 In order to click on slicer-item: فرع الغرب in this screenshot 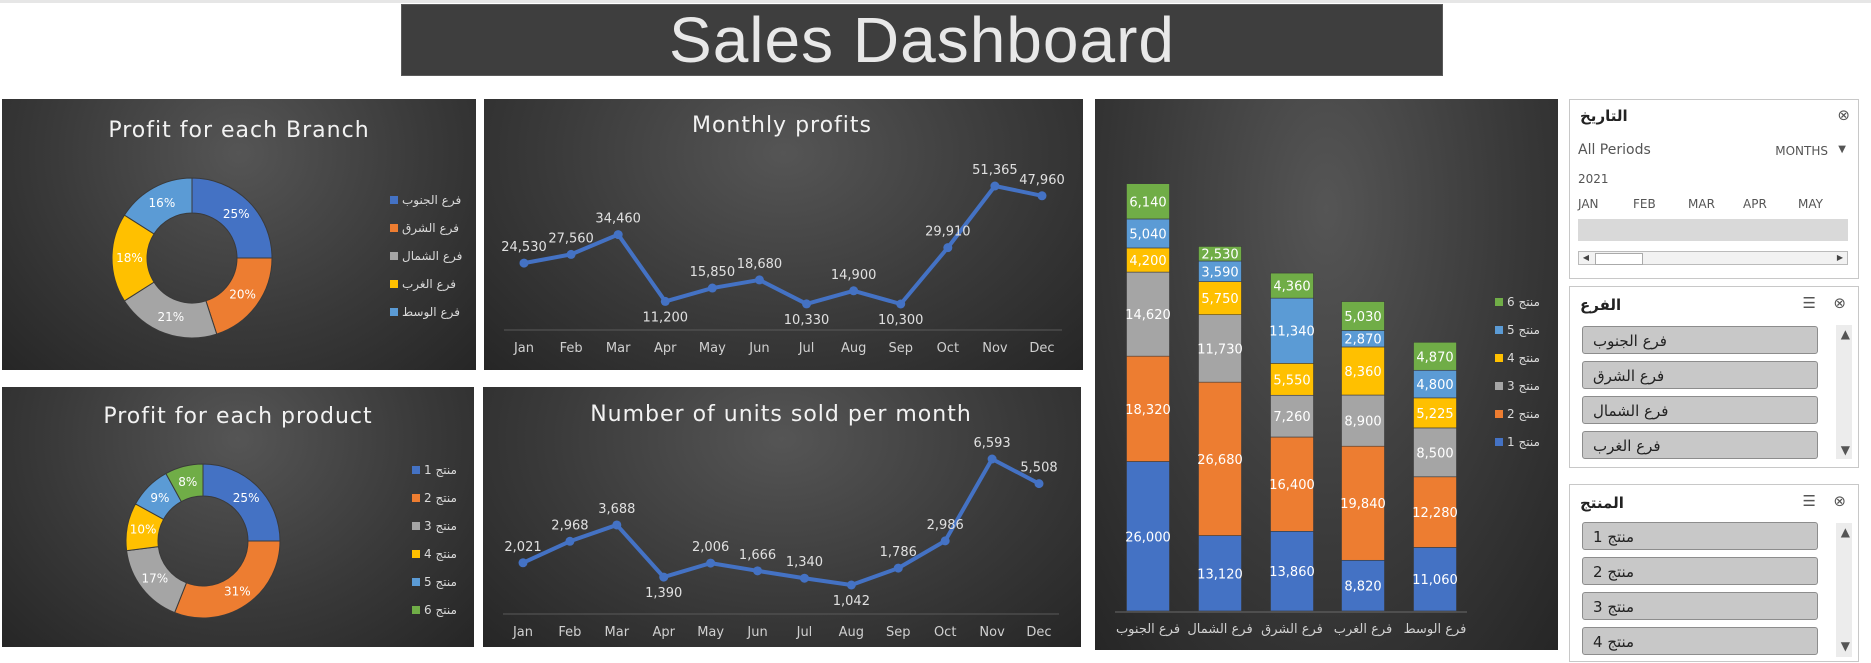, I will do `click(1700, 445)`.